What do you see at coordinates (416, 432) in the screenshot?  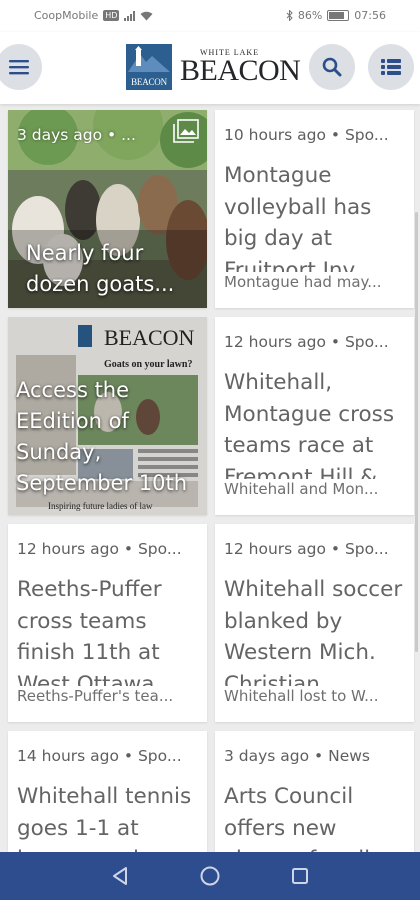 I see `feed-scrollbar` at bounding box center [416, 432].